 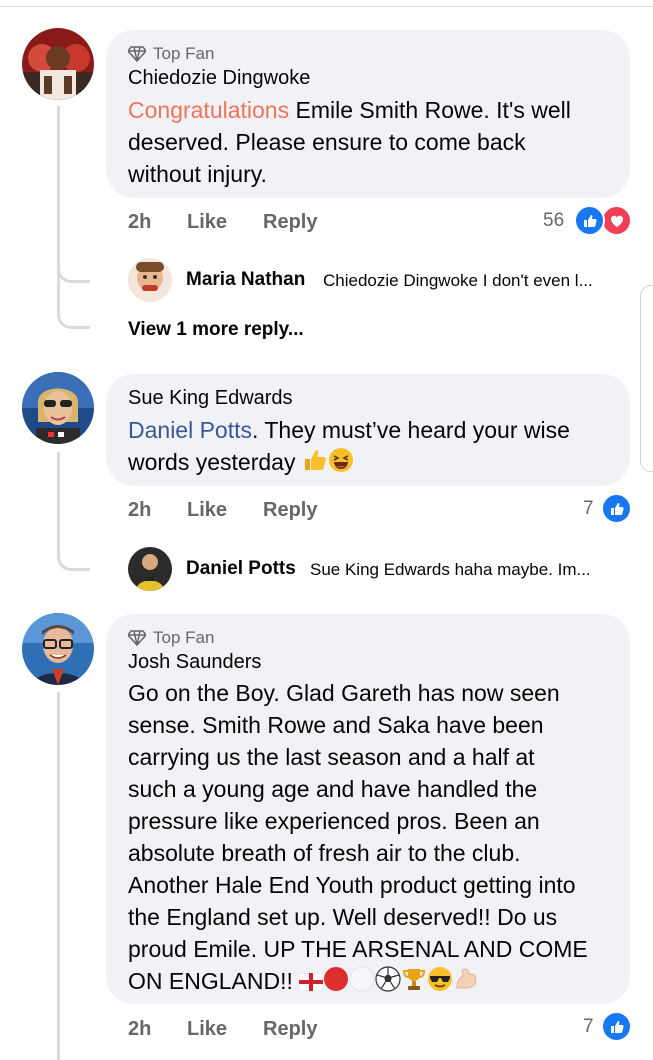 I want to click on flexed-biceps-emoji-icon, so click(x=466, y=983).